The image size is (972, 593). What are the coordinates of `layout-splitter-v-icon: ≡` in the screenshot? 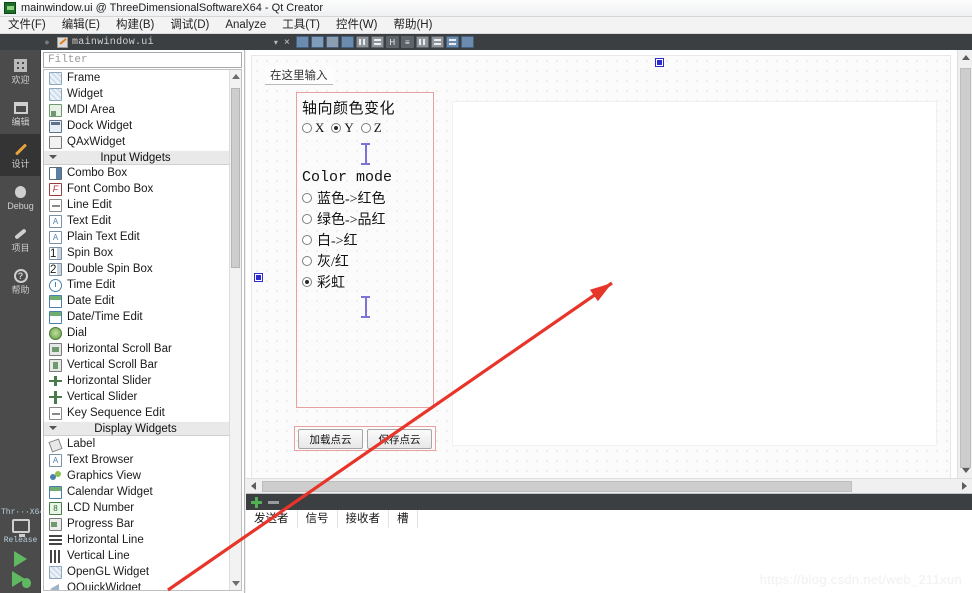 It's located at (407, 42).